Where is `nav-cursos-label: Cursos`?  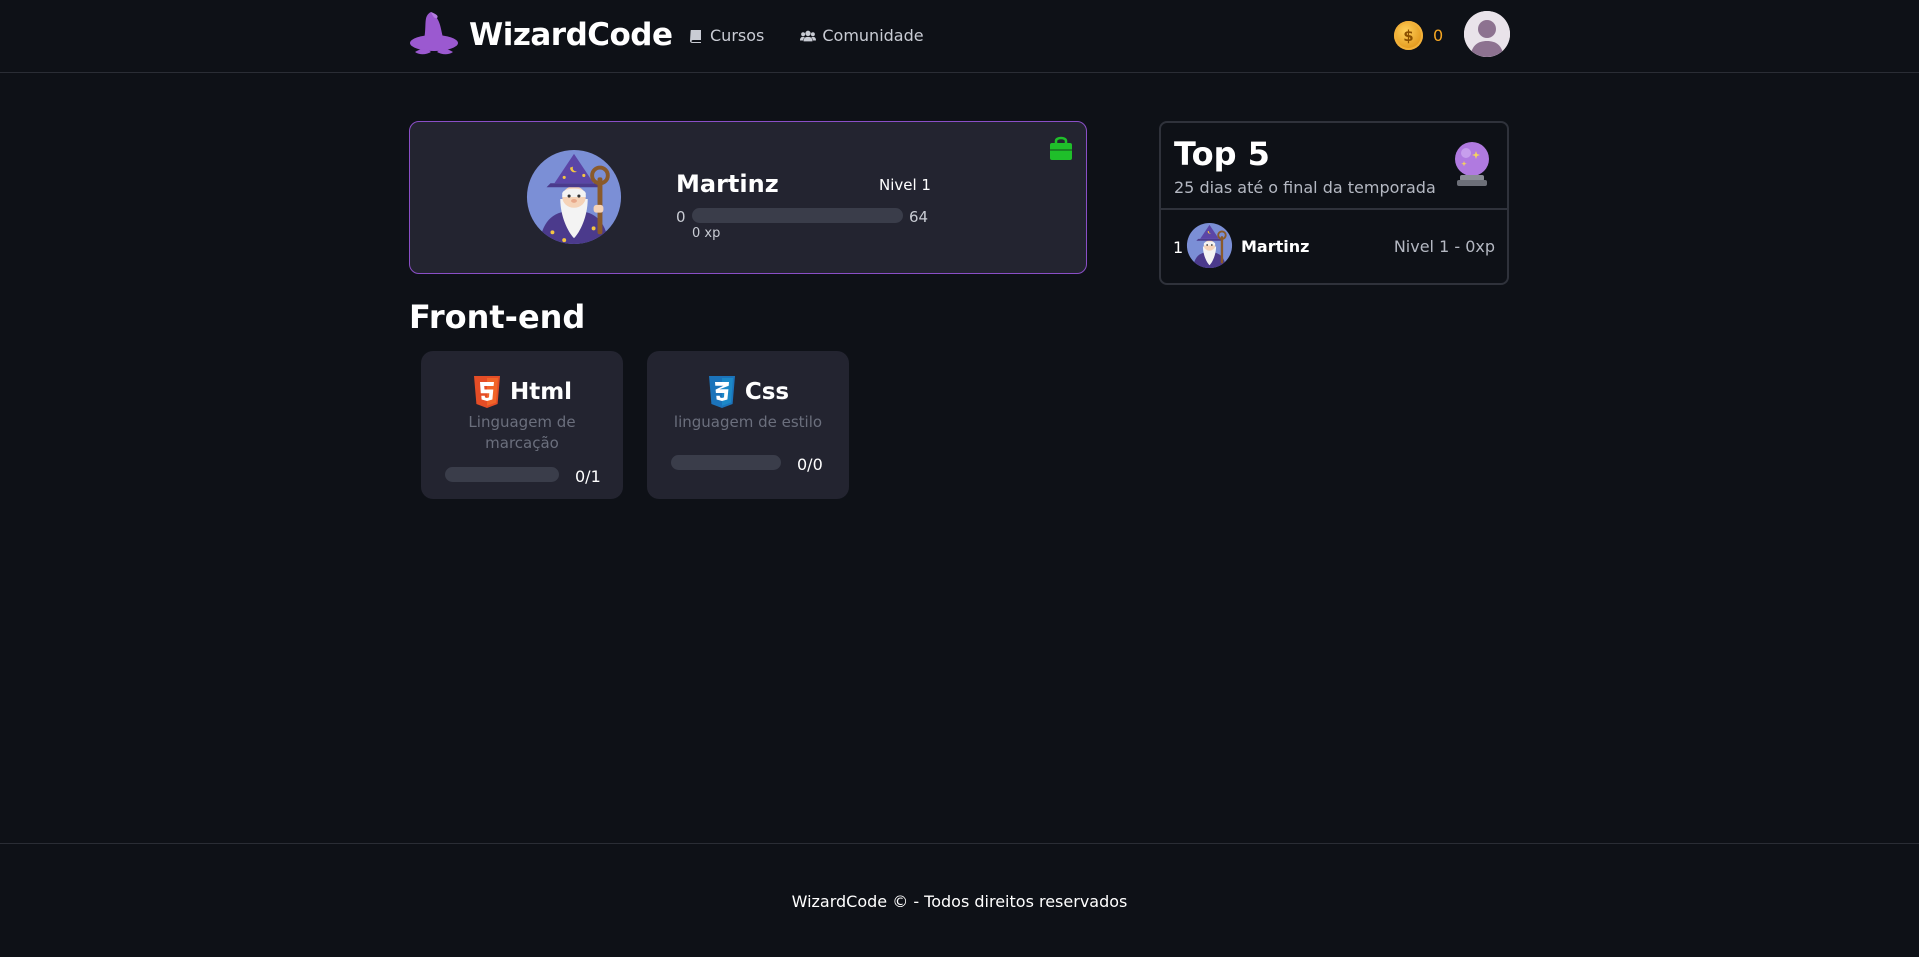 nav-cursos-label: Cursos is located at coordinates (737, 35).